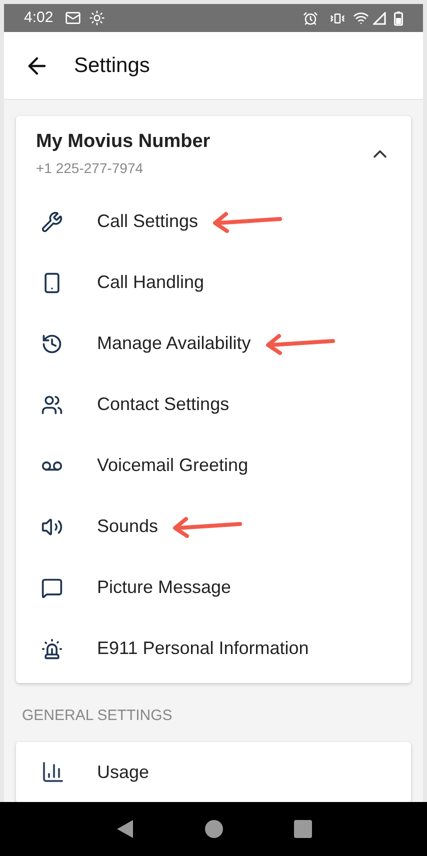  I want to click on settings-item: Usage, so click(213, 772).